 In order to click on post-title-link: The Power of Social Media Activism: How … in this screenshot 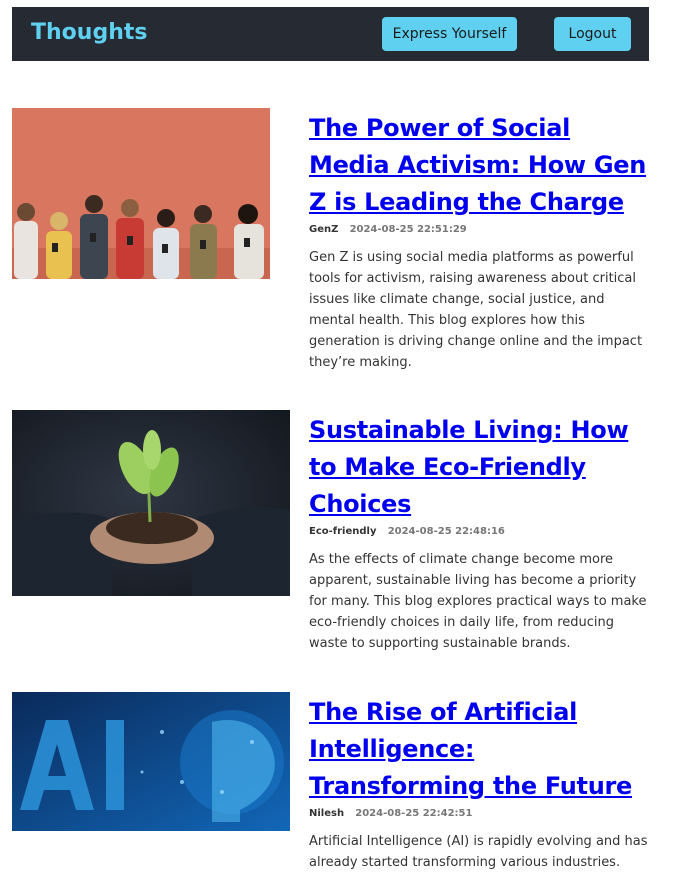, I will do `click(477, 165)`.